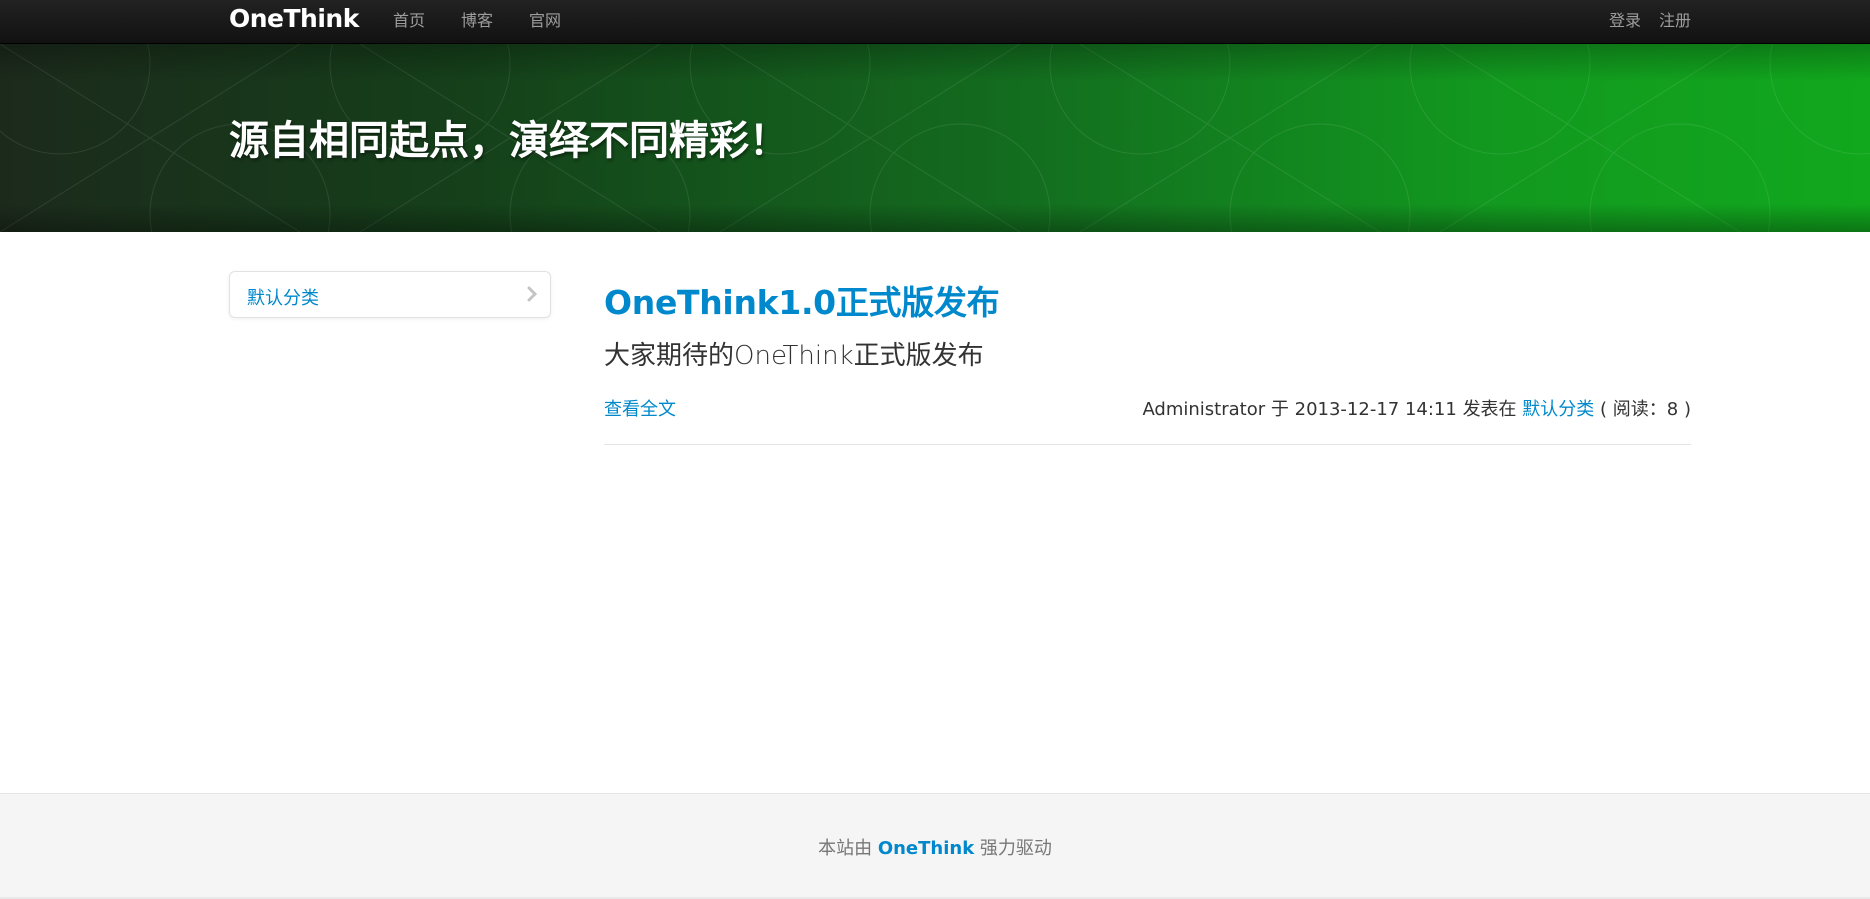  I want to click on article-date: 2013-12-17 14:11, so click(1375, 409).